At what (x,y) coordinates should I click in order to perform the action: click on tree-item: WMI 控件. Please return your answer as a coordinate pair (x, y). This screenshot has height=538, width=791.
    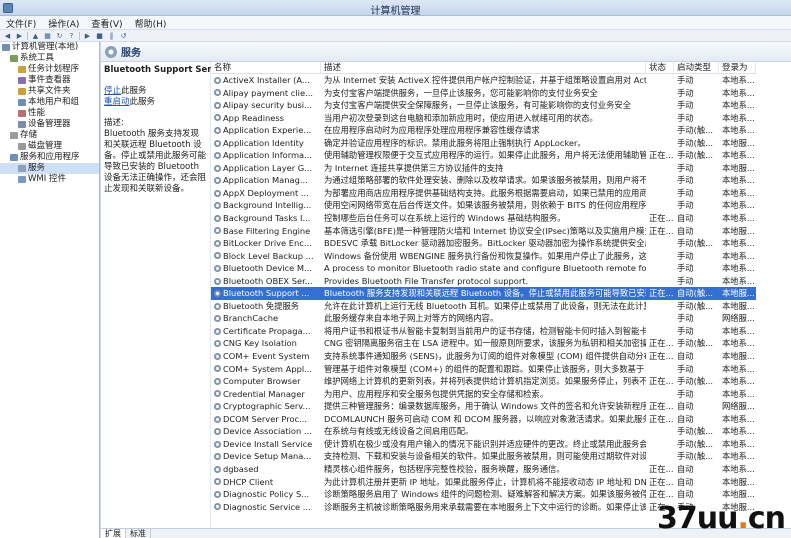
    Looking at the image, I should click on (49, 179).